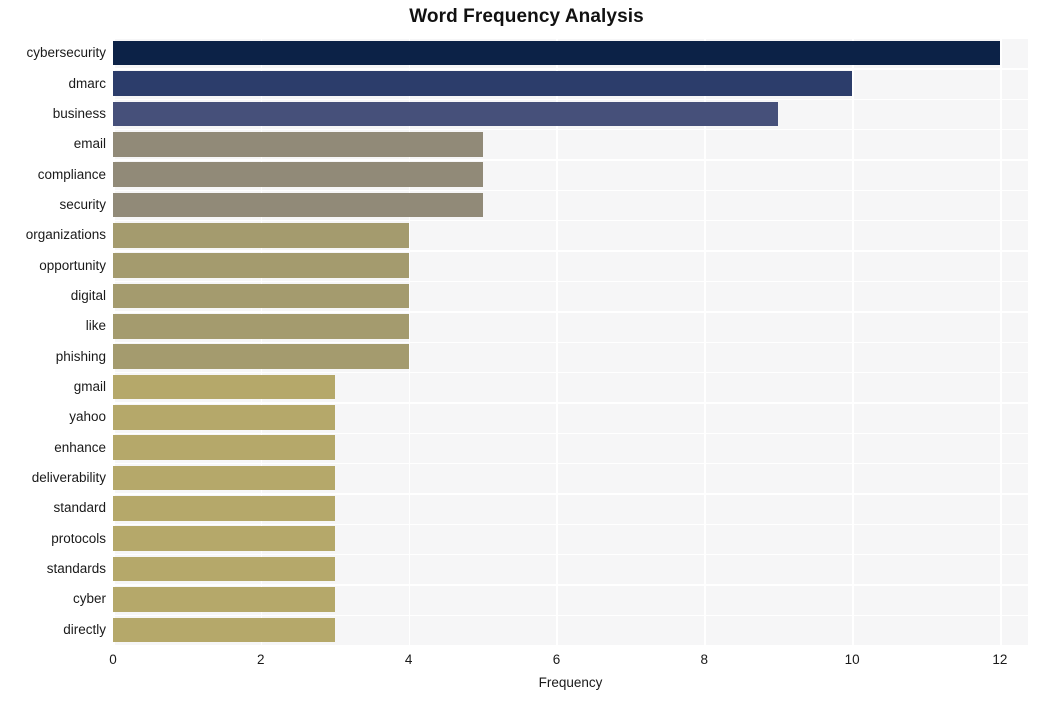  I want to click on y-axis-tick-label: business, so click(79, 113).